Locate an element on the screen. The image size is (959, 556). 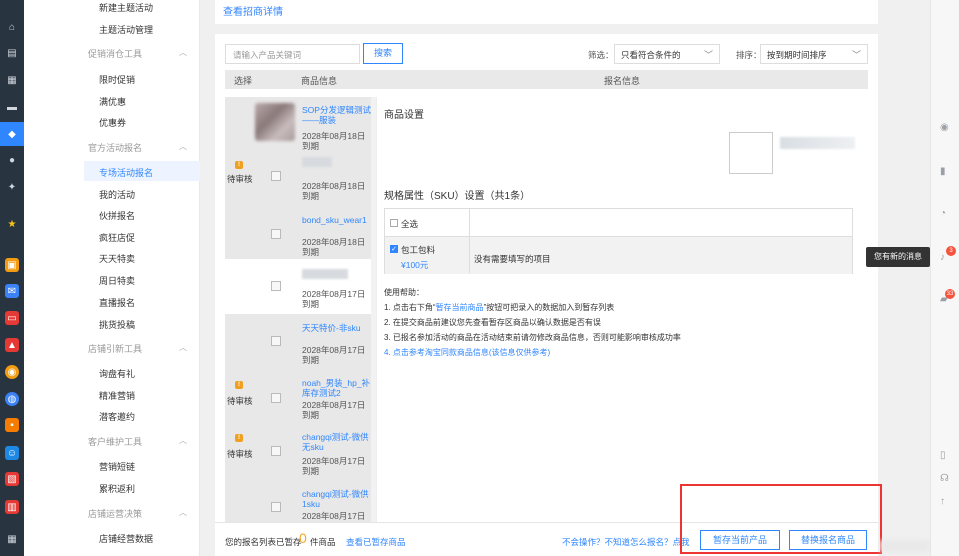
user-icon: ● is located at coordinates (12, 160).